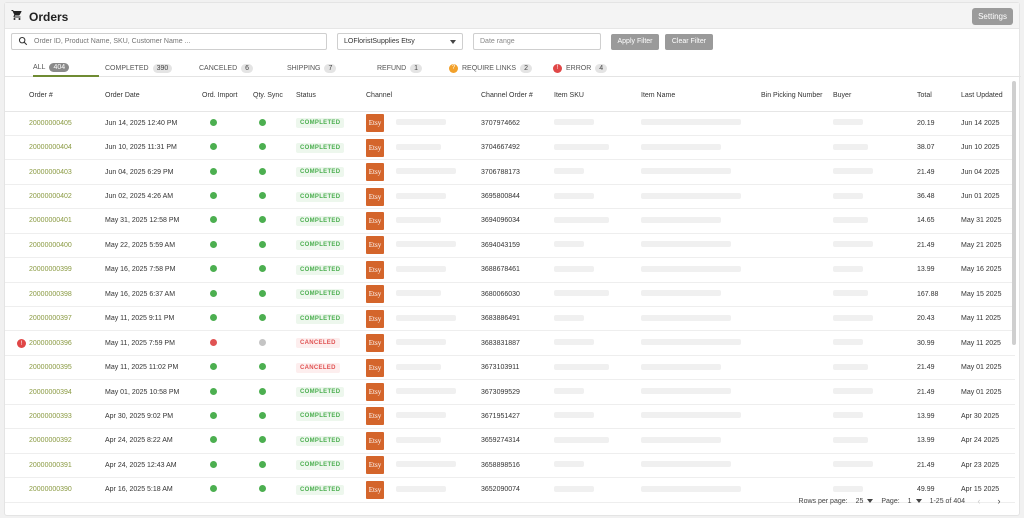  I want to click on error-icon: !, so click(557, 68).